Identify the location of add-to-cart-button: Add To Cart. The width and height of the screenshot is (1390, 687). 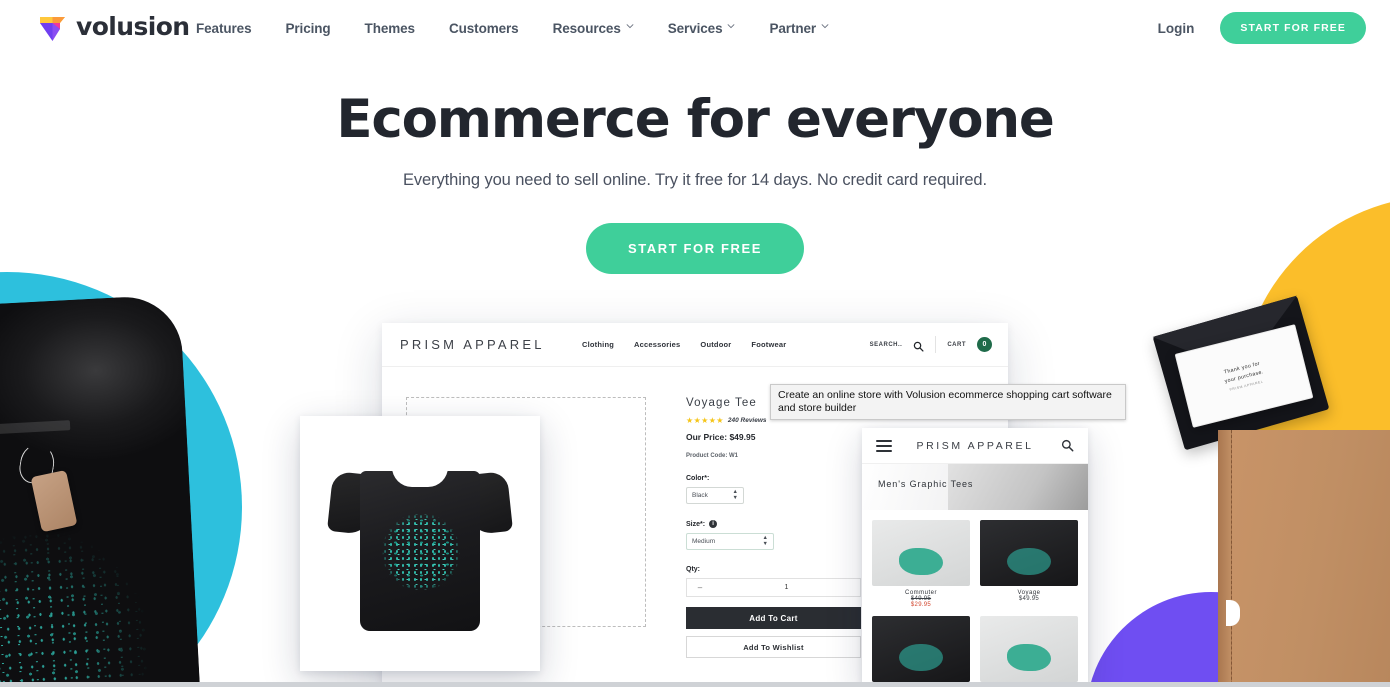
(773, 618).